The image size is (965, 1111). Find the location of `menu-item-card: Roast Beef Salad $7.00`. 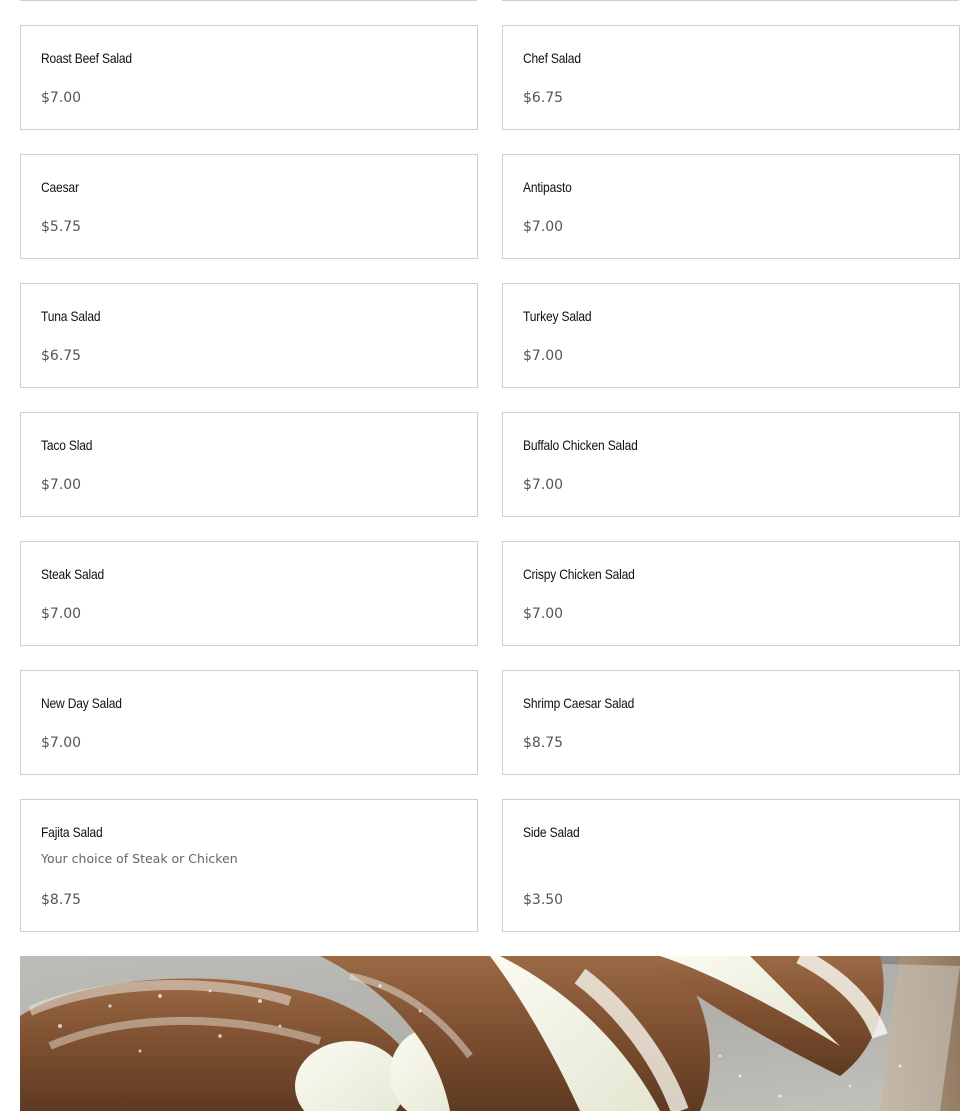

menu-item-card: Roast Beef Salad $7.00 is located at coordinates (249, 77).